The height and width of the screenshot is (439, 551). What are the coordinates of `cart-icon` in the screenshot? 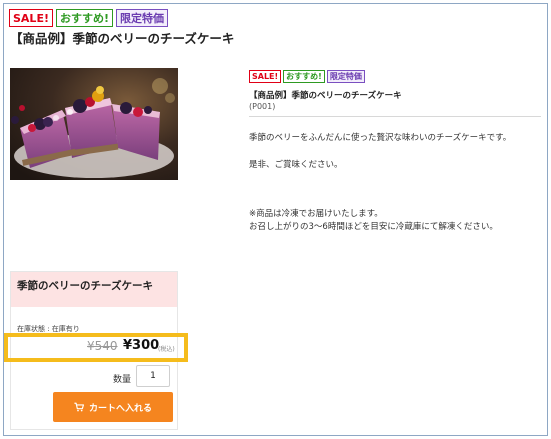 It's located at (79, 407).